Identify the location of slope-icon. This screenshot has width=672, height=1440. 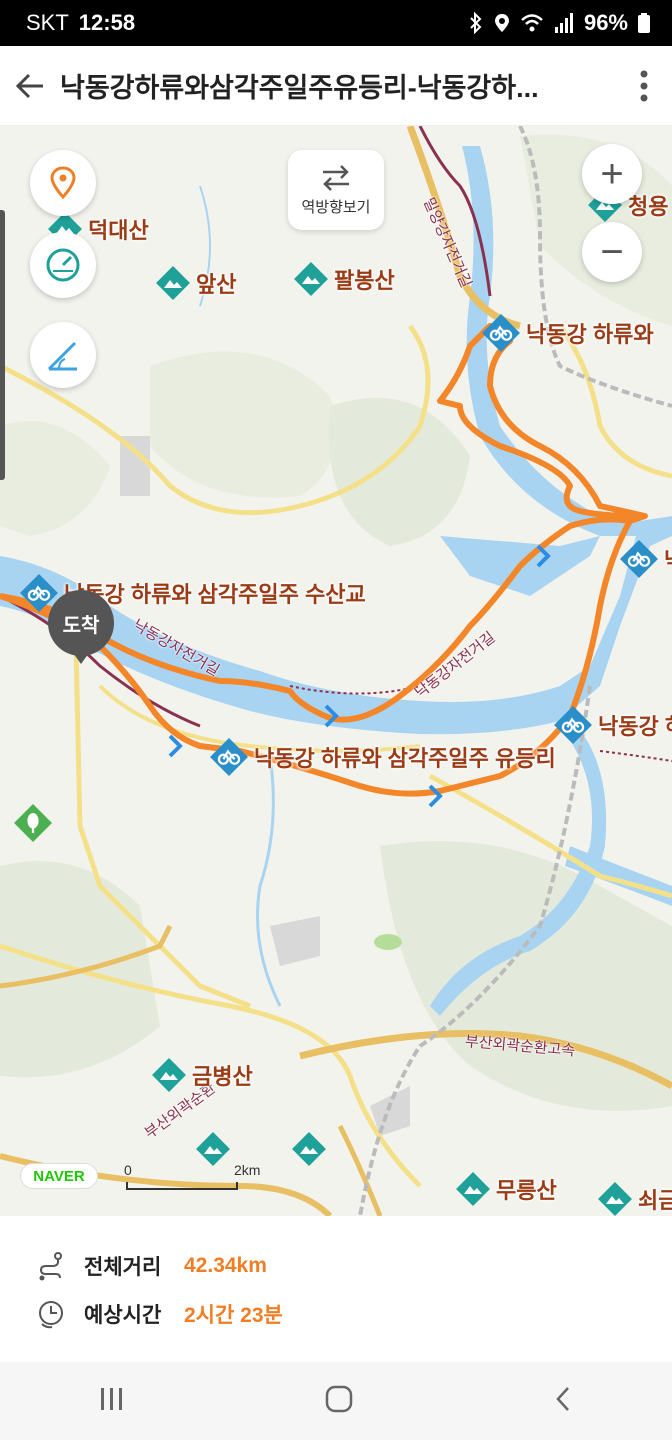
(62, 356).